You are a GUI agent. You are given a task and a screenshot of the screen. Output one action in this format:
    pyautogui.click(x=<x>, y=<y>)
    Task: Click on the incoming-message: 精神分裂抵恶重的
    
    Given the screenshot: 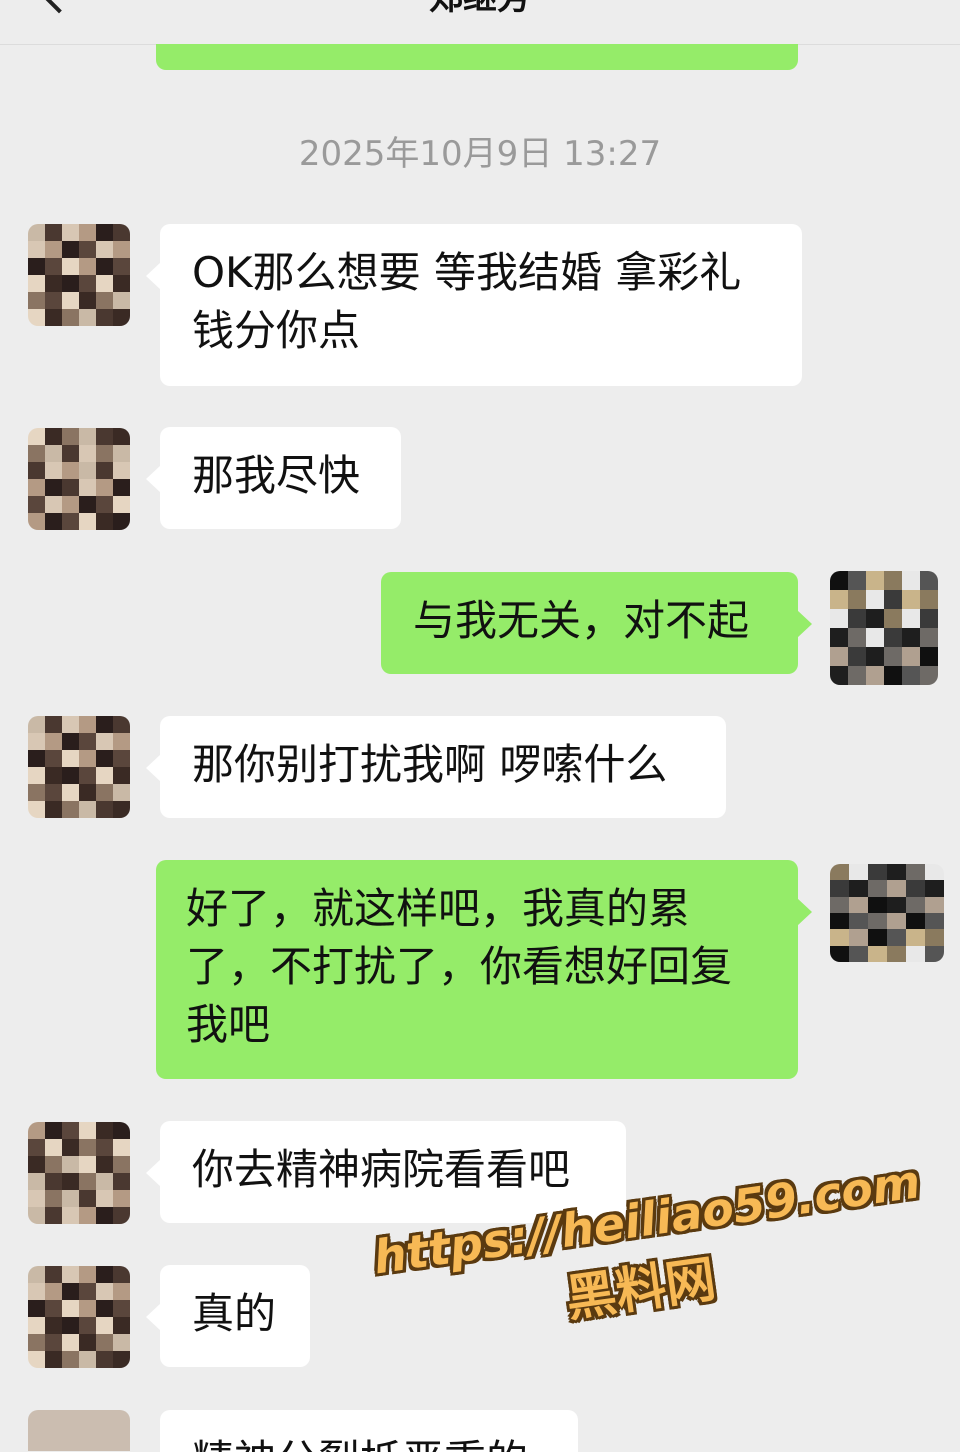 What is the action you would take?
    pyautogui.click(x=369, y=1431)
    